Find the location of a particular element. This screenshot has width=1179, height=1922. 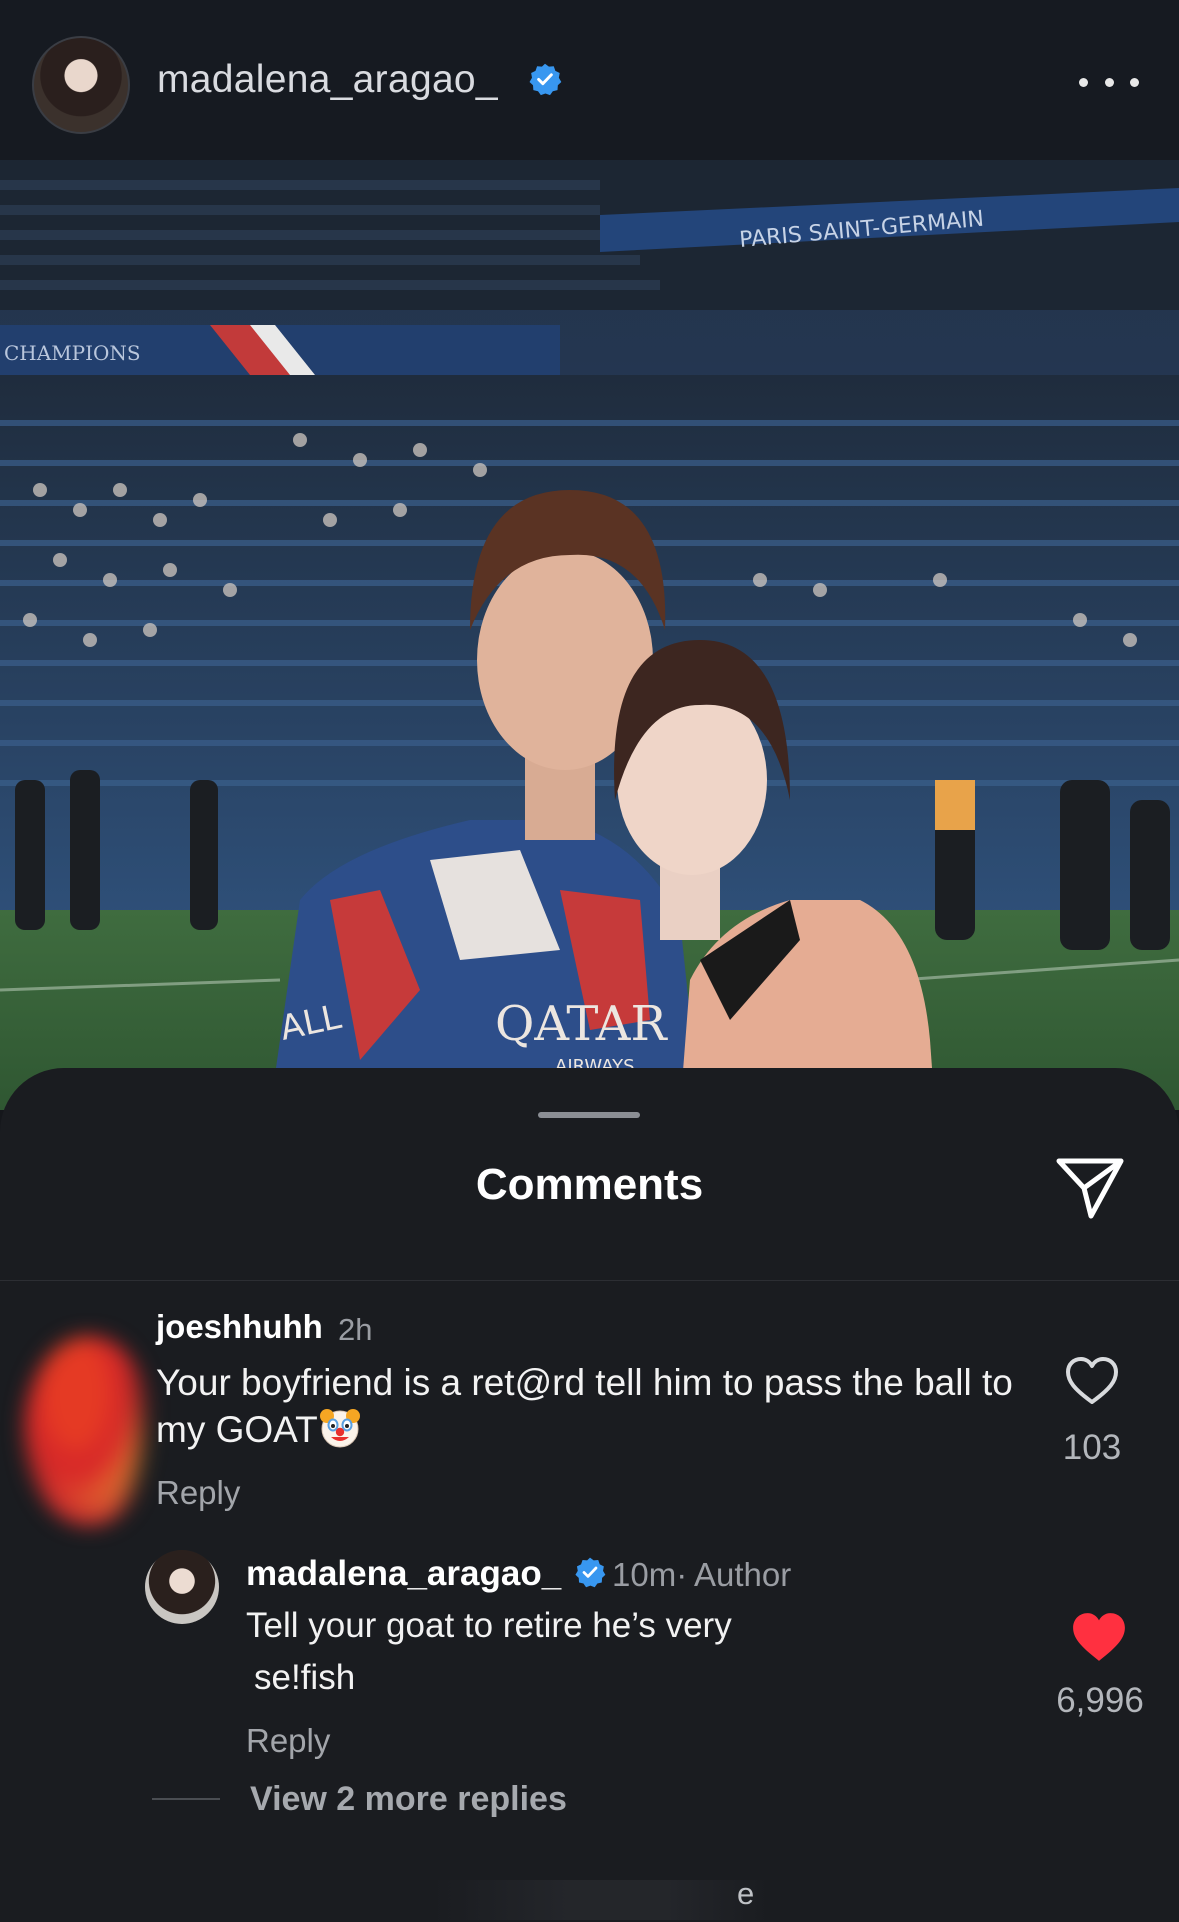

reply-like-count: 6,996 is located at coordinates (1100, 1700).